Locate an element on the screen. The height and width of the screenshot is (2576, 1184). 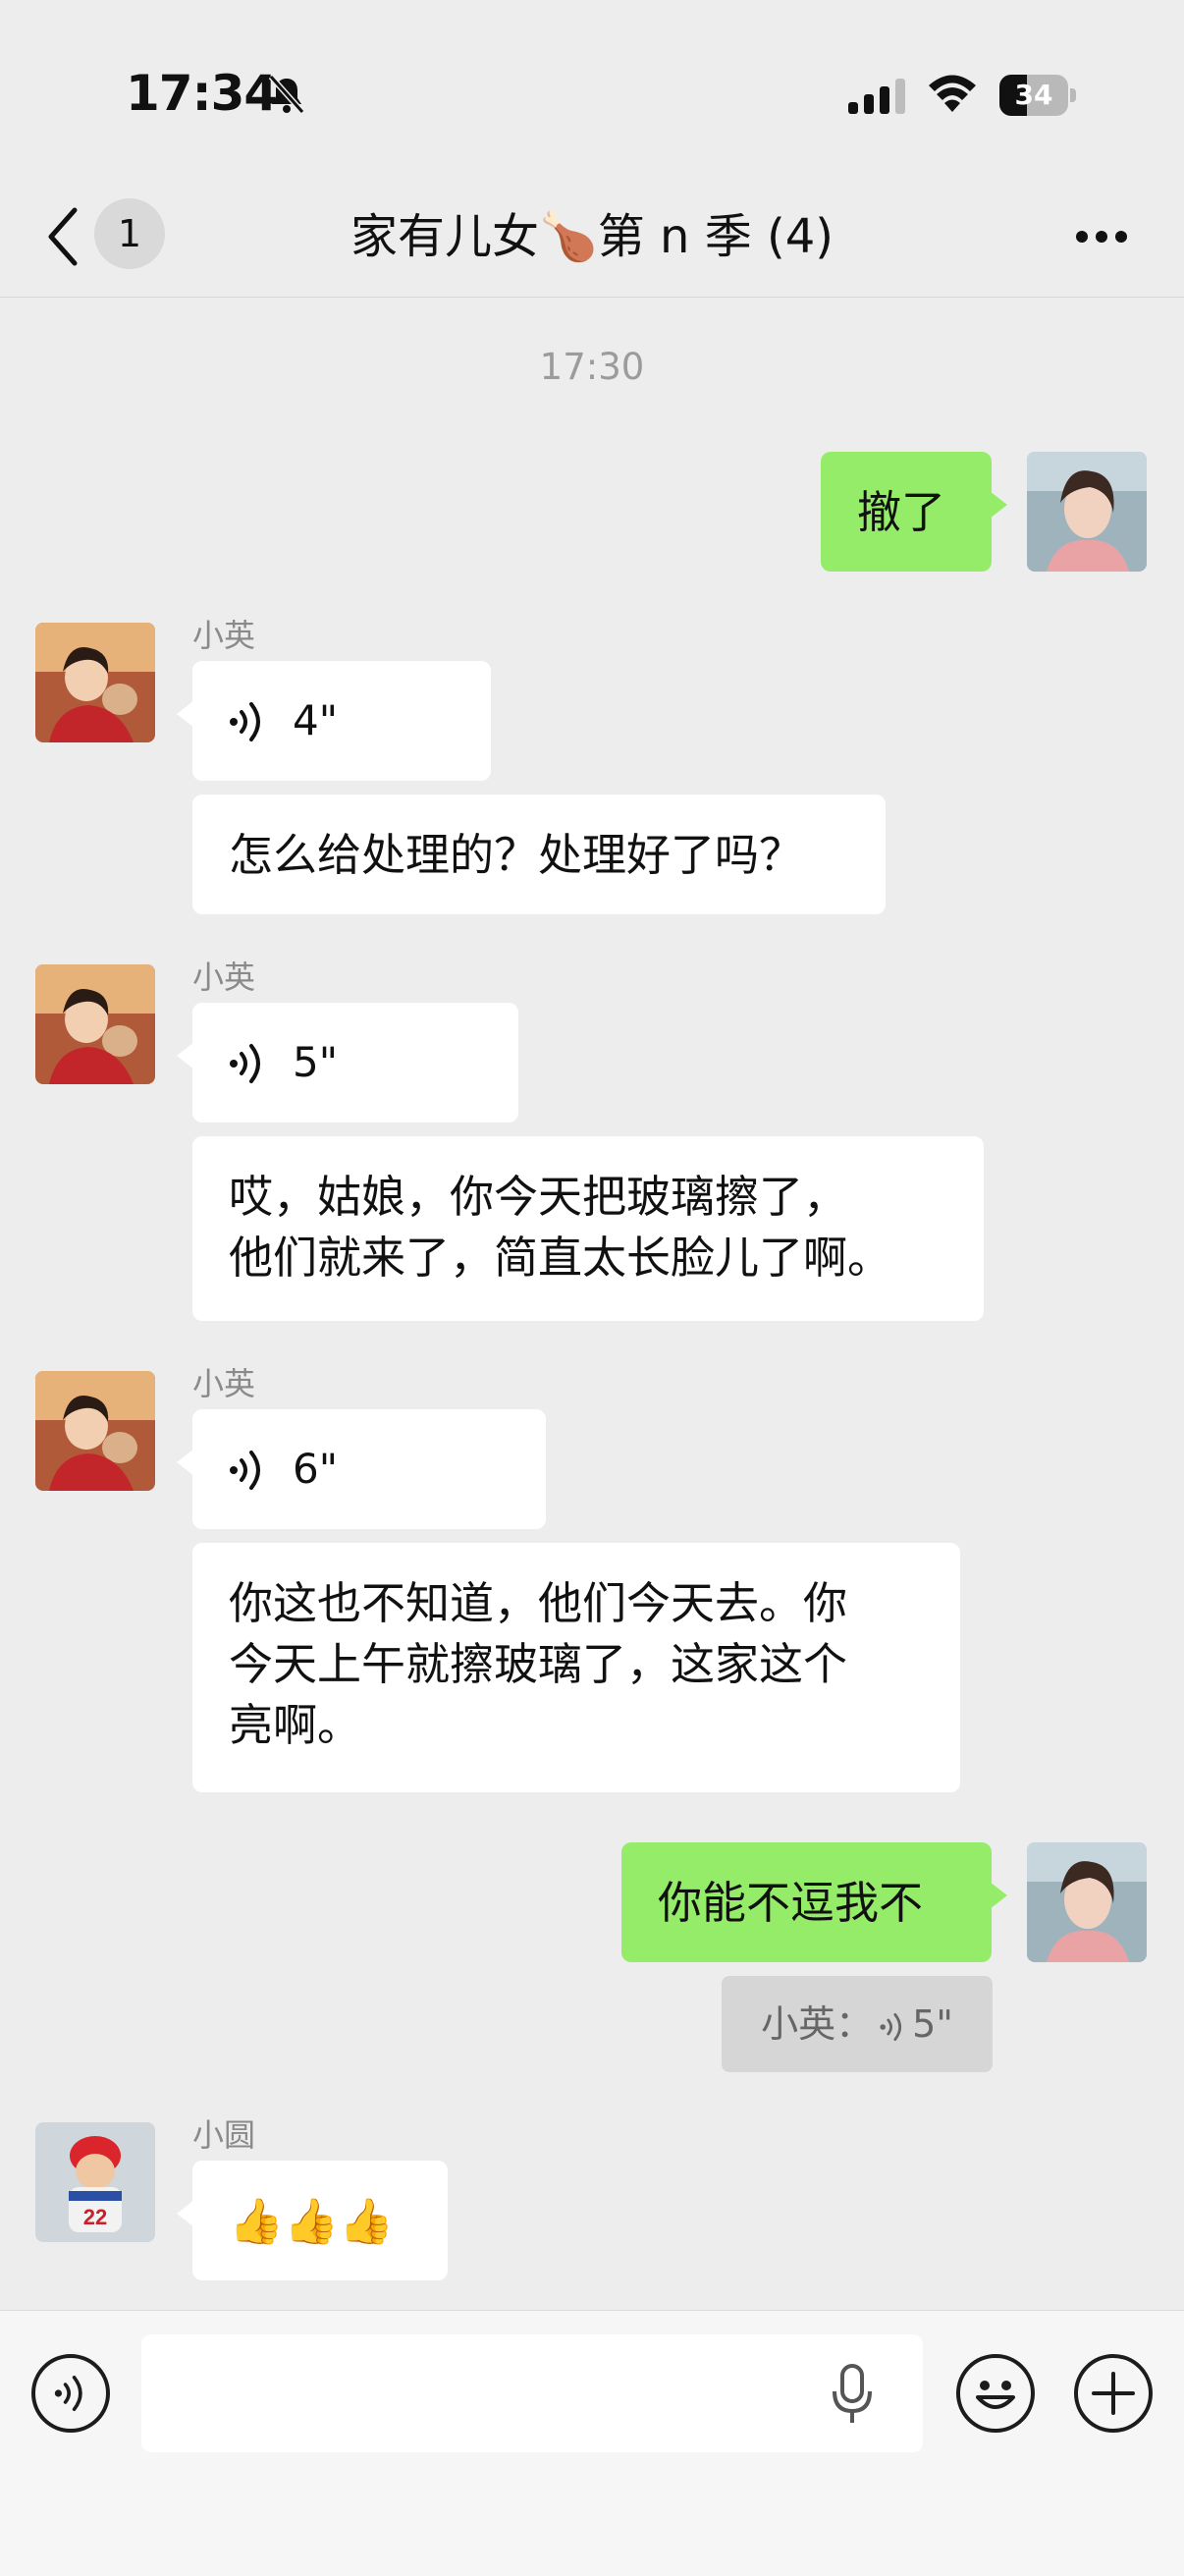
message-text-line: 你这也不知道，他们今天去。你 is located at coordinates (538, 1603).